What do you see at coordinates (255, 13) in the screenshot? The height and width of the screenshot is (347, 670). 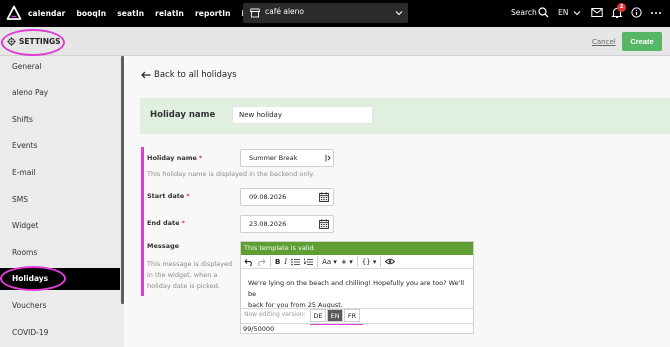 I see `store-icon` at bounding box center [255, 13].